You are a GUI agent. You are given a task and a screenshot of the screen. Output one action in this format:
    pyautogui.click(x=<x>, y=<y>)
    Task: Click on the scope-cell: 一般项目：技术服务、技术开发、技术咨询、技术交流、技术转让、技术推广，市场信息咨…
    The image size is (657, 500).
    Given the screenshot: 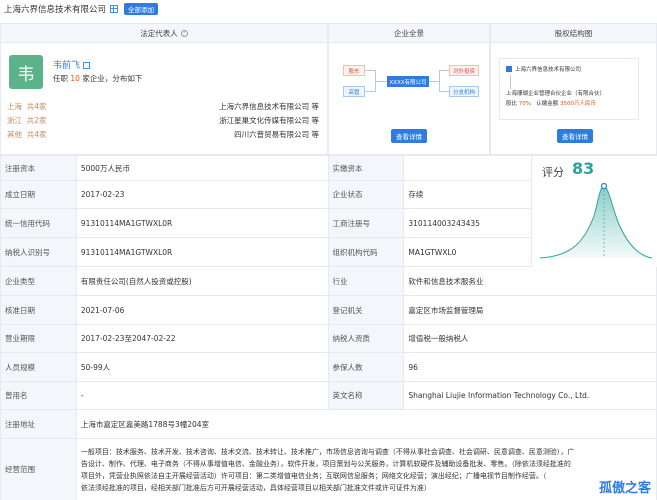 What is the action you would take?
    pyautogui.click(x=366, y=469)
    